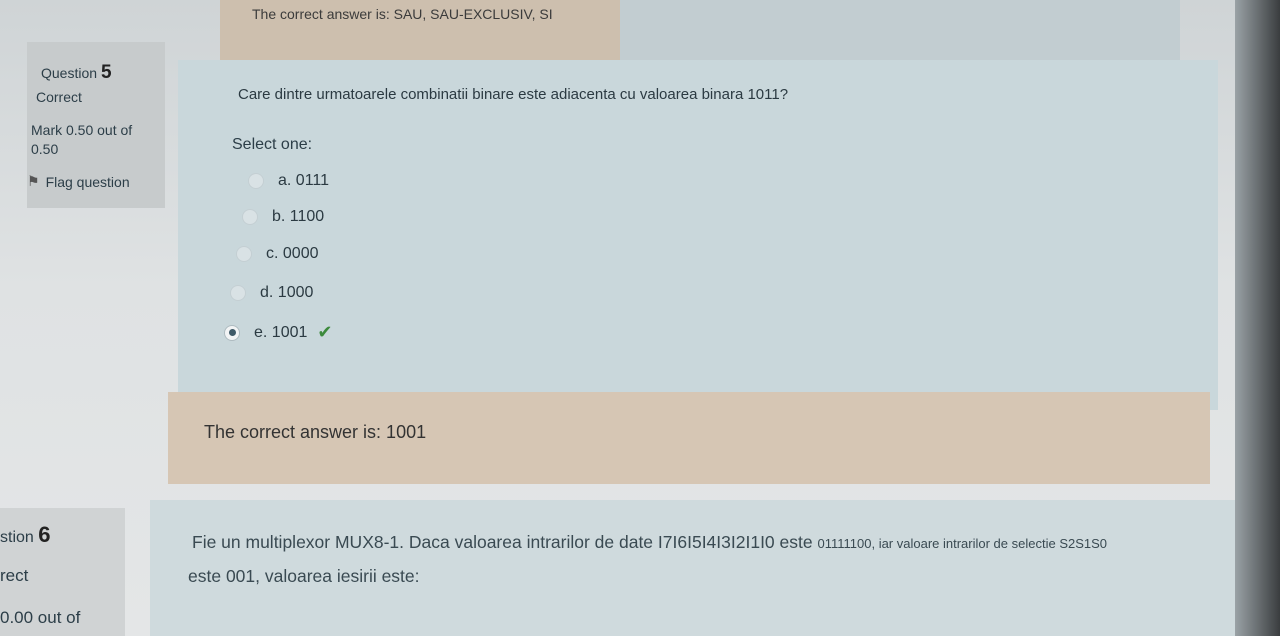 This screenshot has width=1280, height=636. Describe the element at coordinates (106, 72) in the screenshot. I see `question-number-value: 5` at that location.